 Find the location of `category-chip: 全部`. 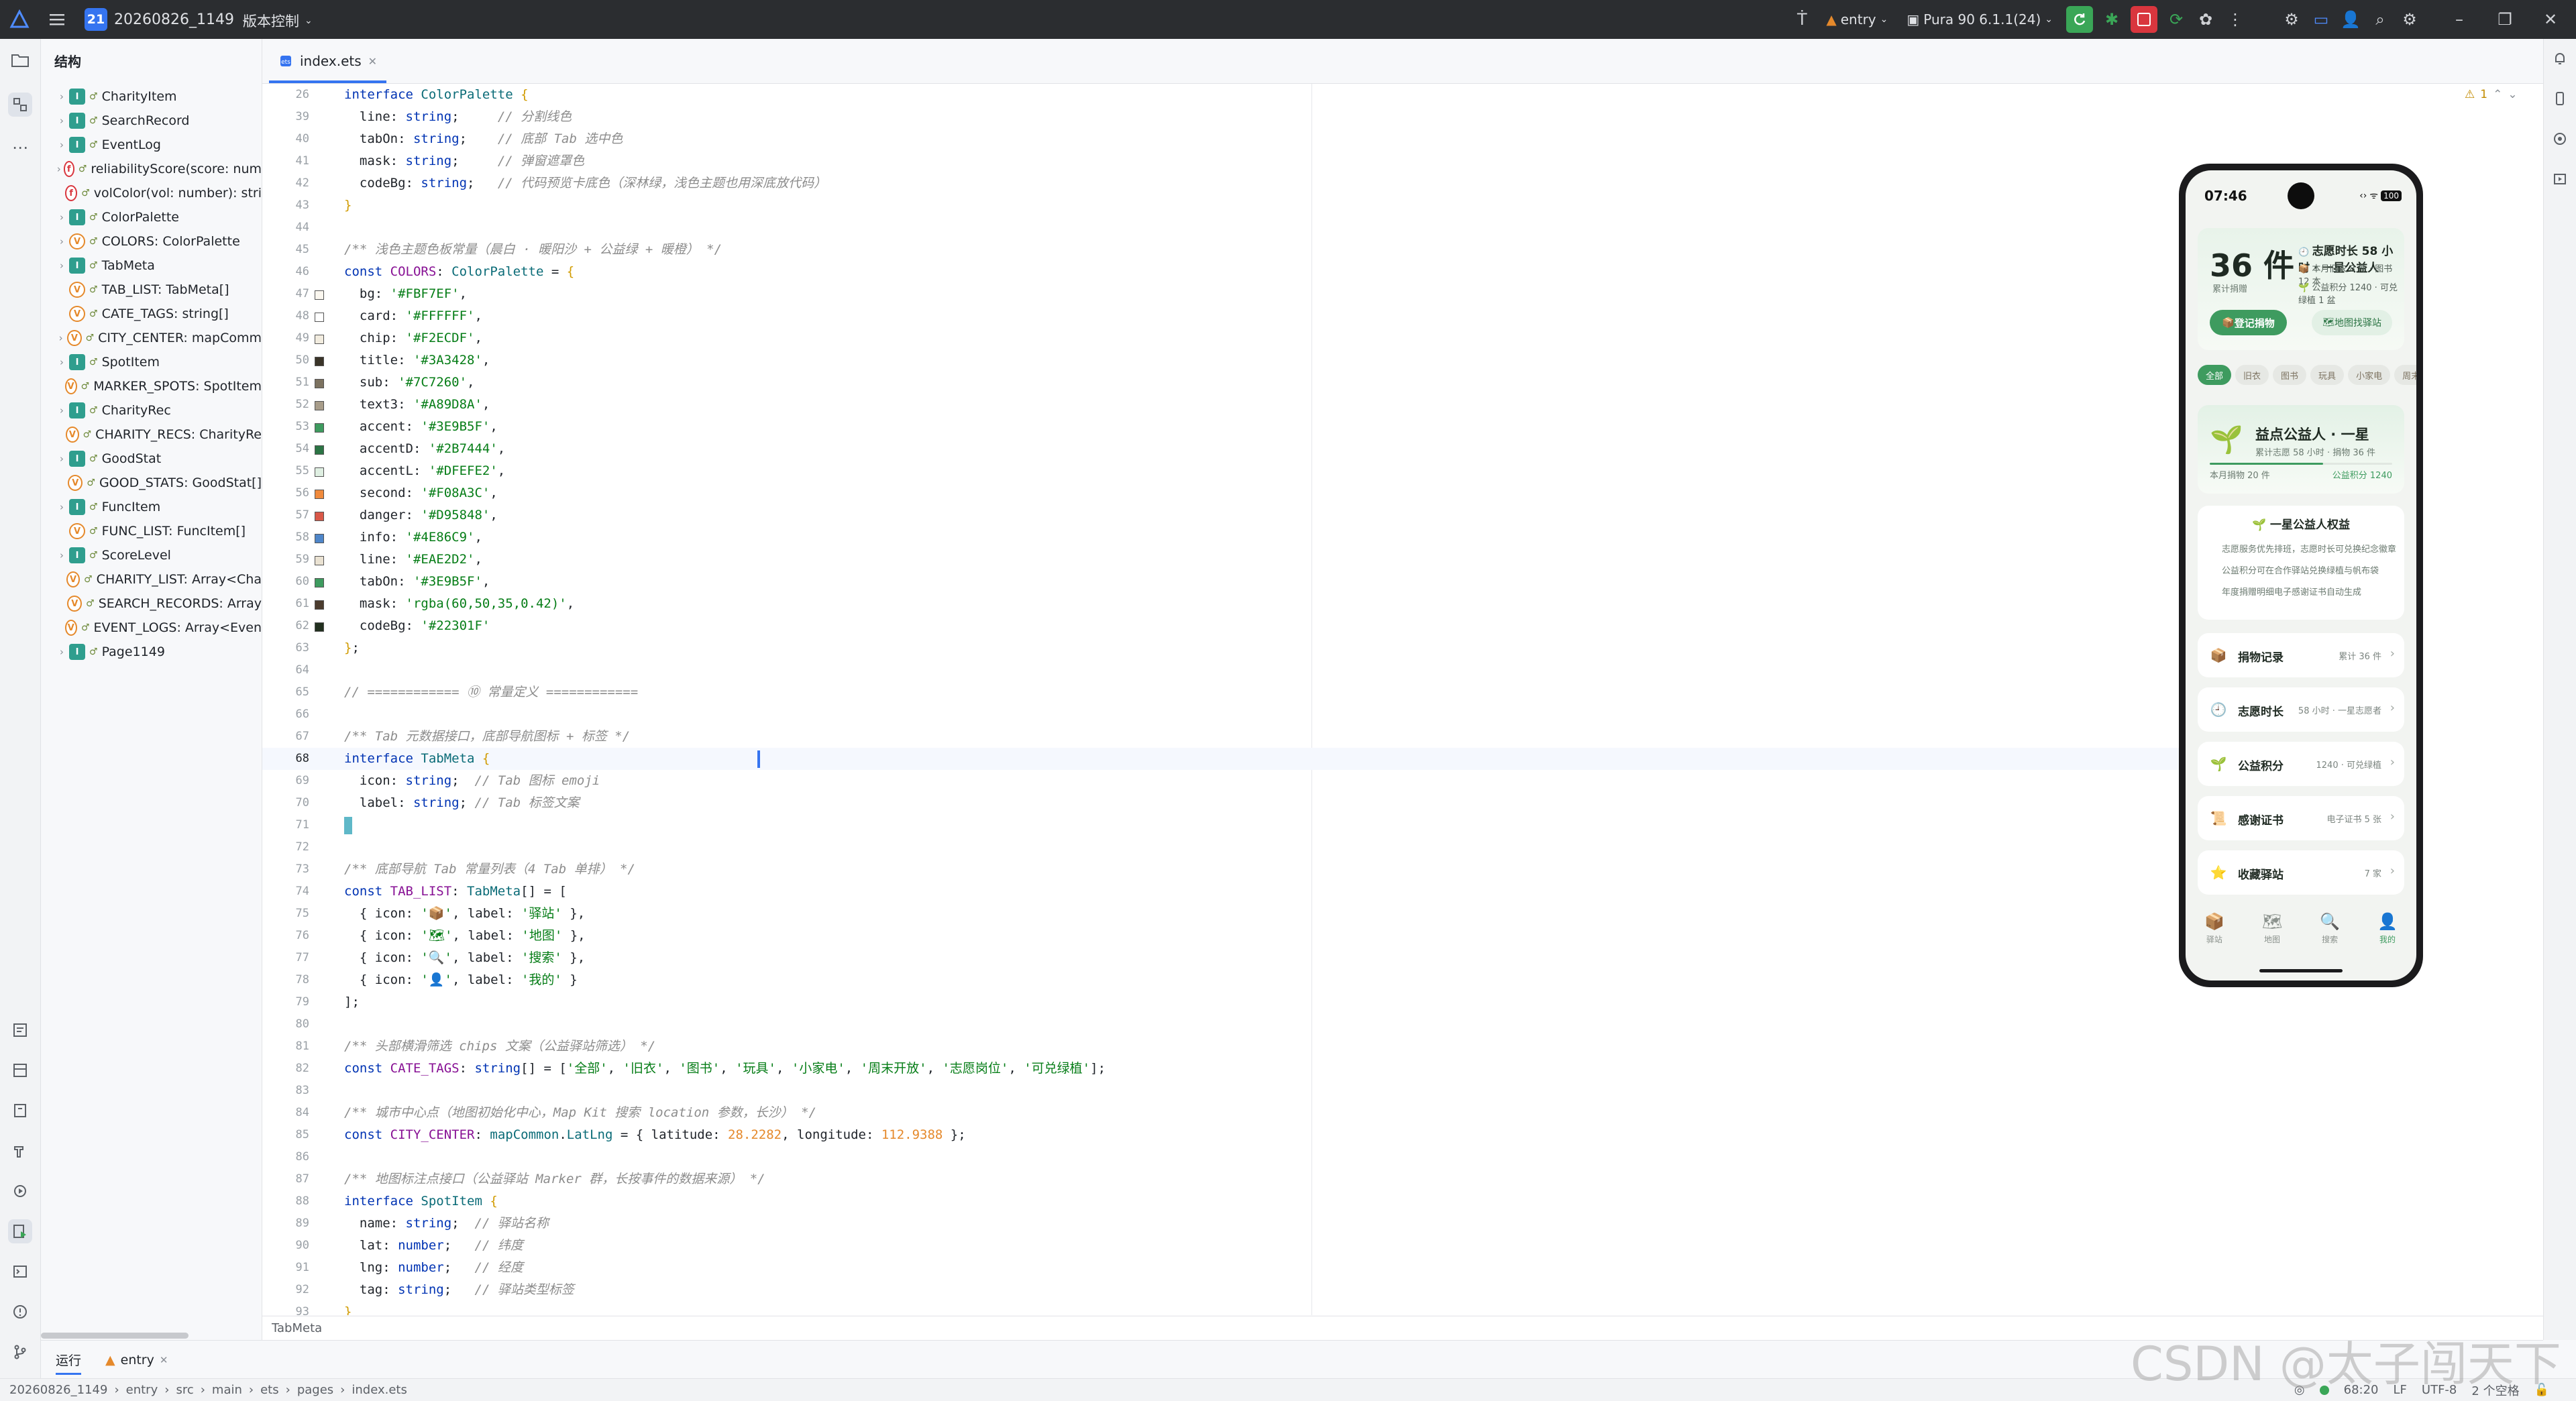

category-chip: 全部 is located at coordinates (2215, 375).